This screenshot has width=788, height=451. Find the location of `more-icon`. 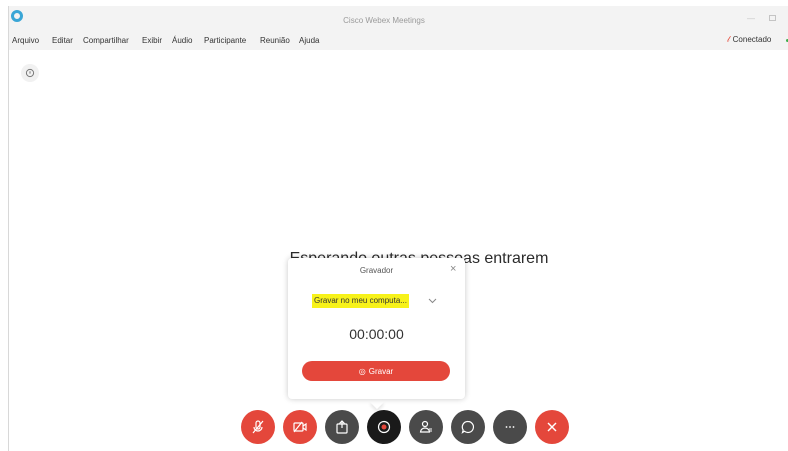

more-icon is located at coordinates (510, 427).